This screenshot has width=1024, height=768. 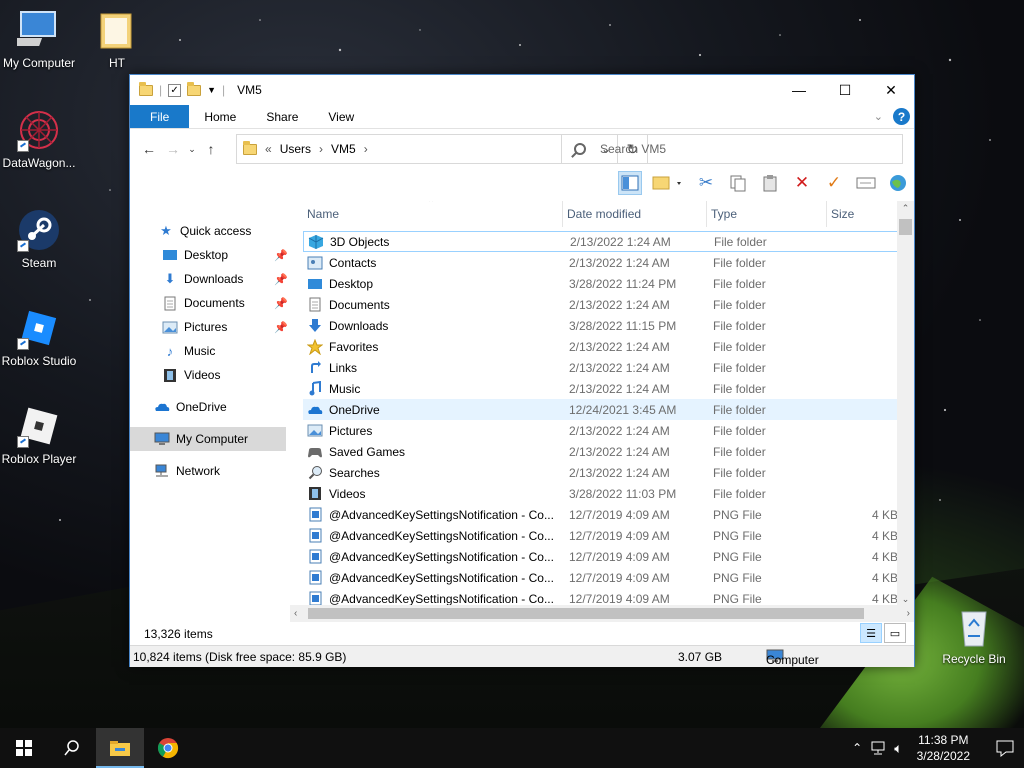 What do you see at coordinates (433, 389) in the screenshot?
I see `file-name-cell: Music` at bounding box center [433, 389].